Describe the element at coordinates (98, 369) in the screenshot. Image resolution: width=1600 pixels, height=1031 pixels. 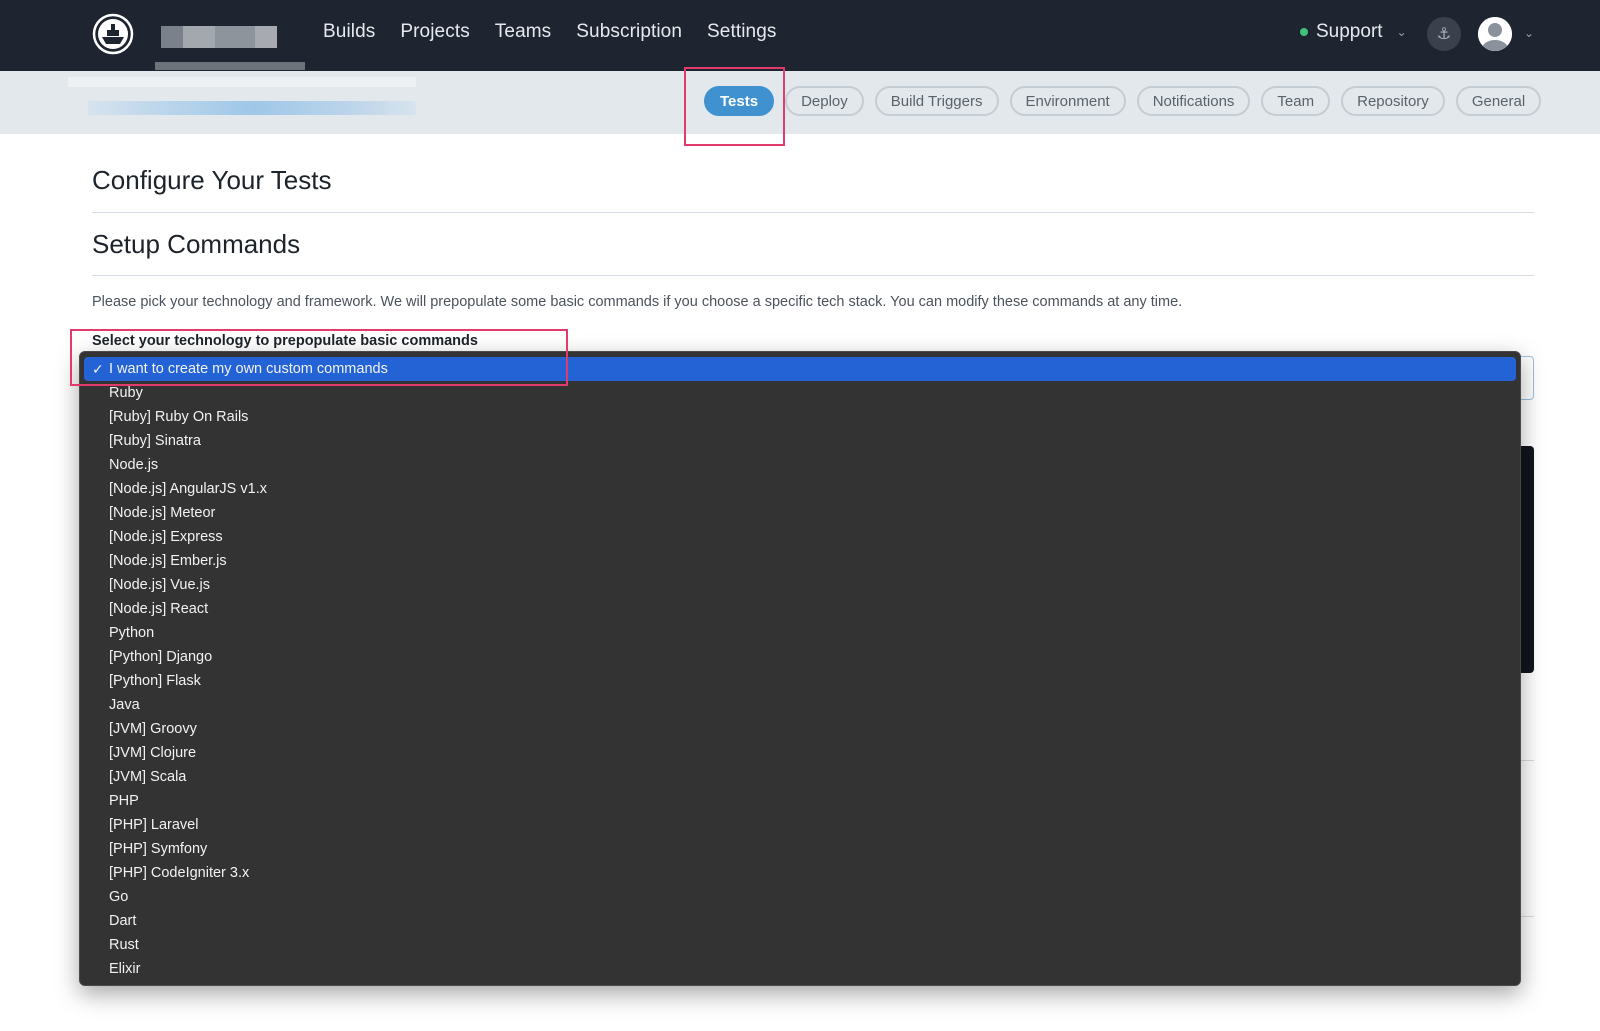
I see `checkmark-icon: ✓` at that location.